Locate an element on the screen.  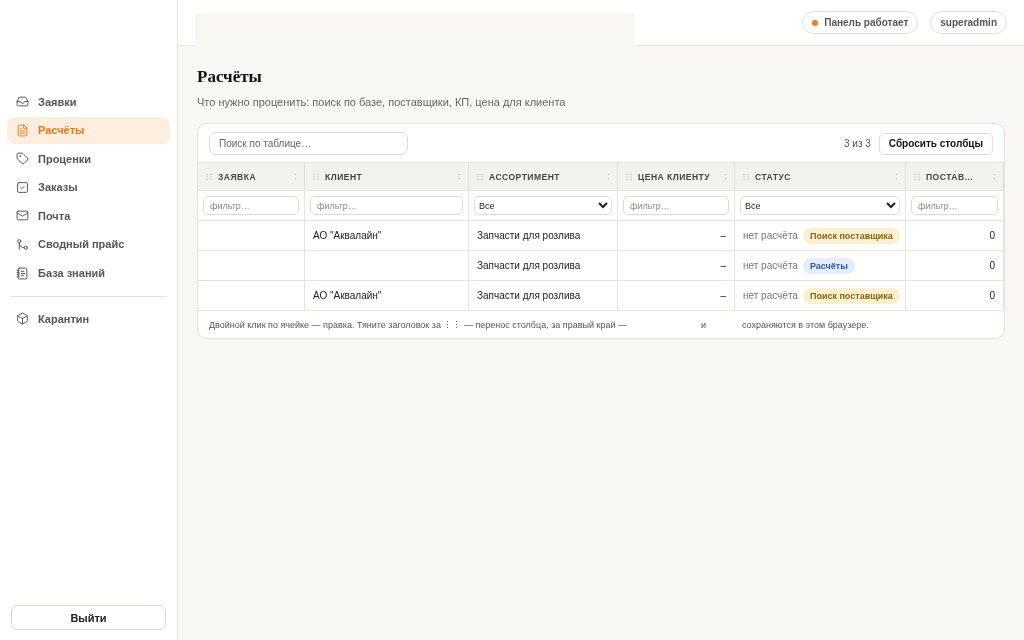
cube-icon is located at coordinates (22, 319).